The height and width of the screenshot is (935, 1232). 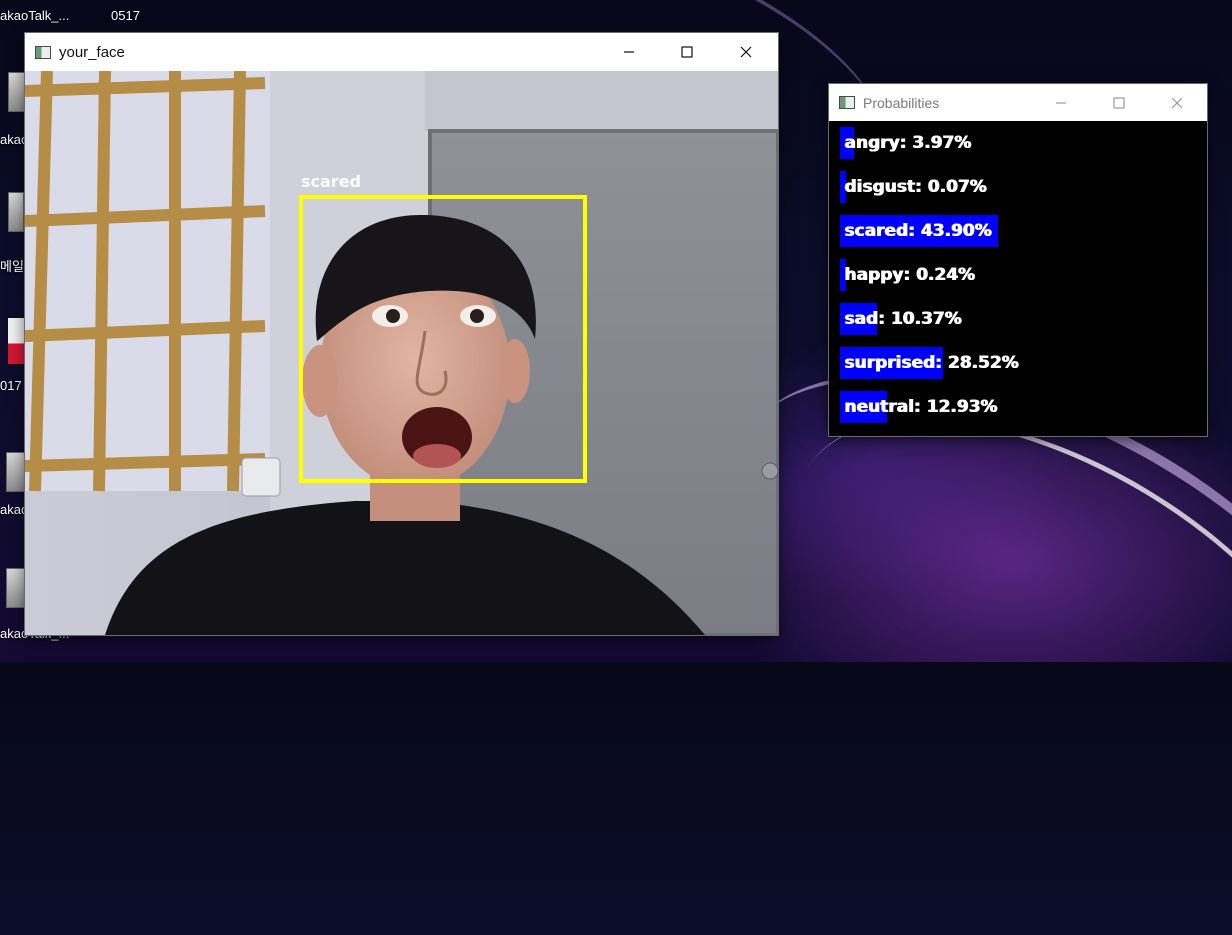 I want to click on pdf-file-icon, so click(x=16, y=341).